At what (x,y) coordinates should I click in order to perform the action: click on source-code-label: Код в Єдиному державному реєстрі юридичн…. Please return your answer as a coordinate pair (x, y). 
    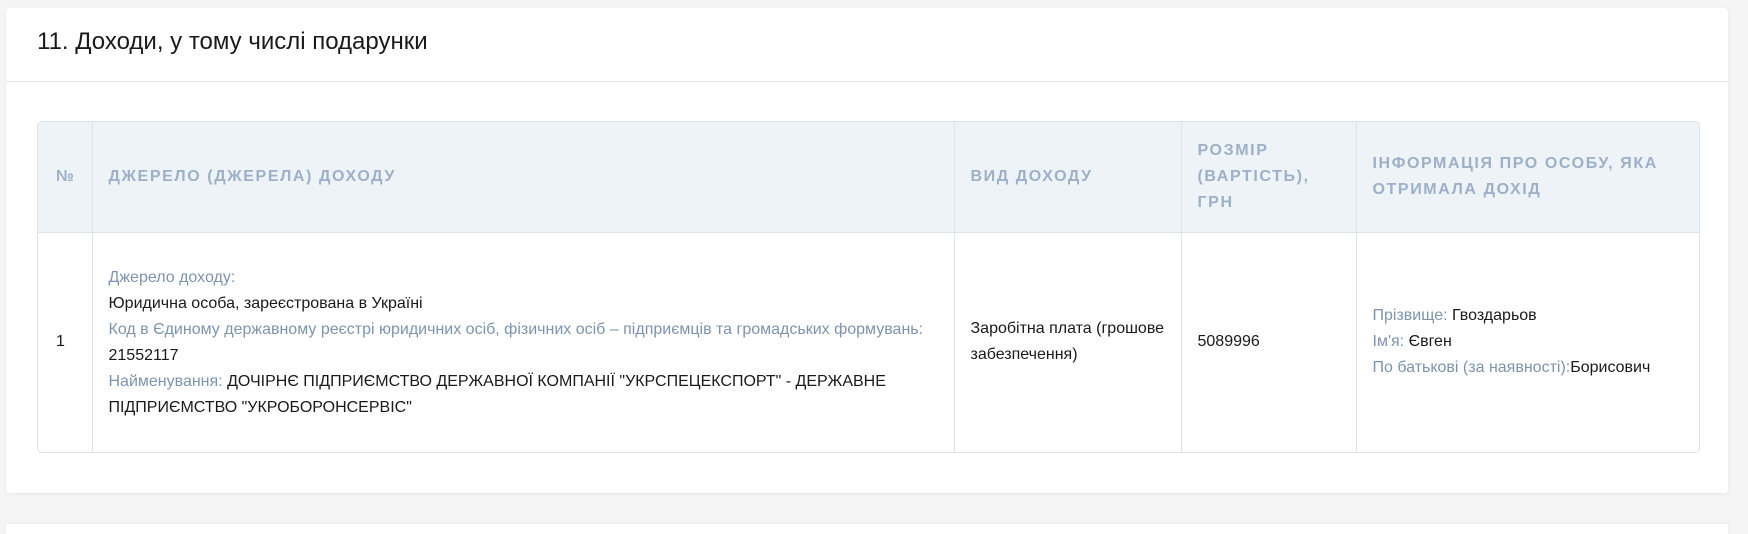
    Looking at the image, I should click on (516, 330).